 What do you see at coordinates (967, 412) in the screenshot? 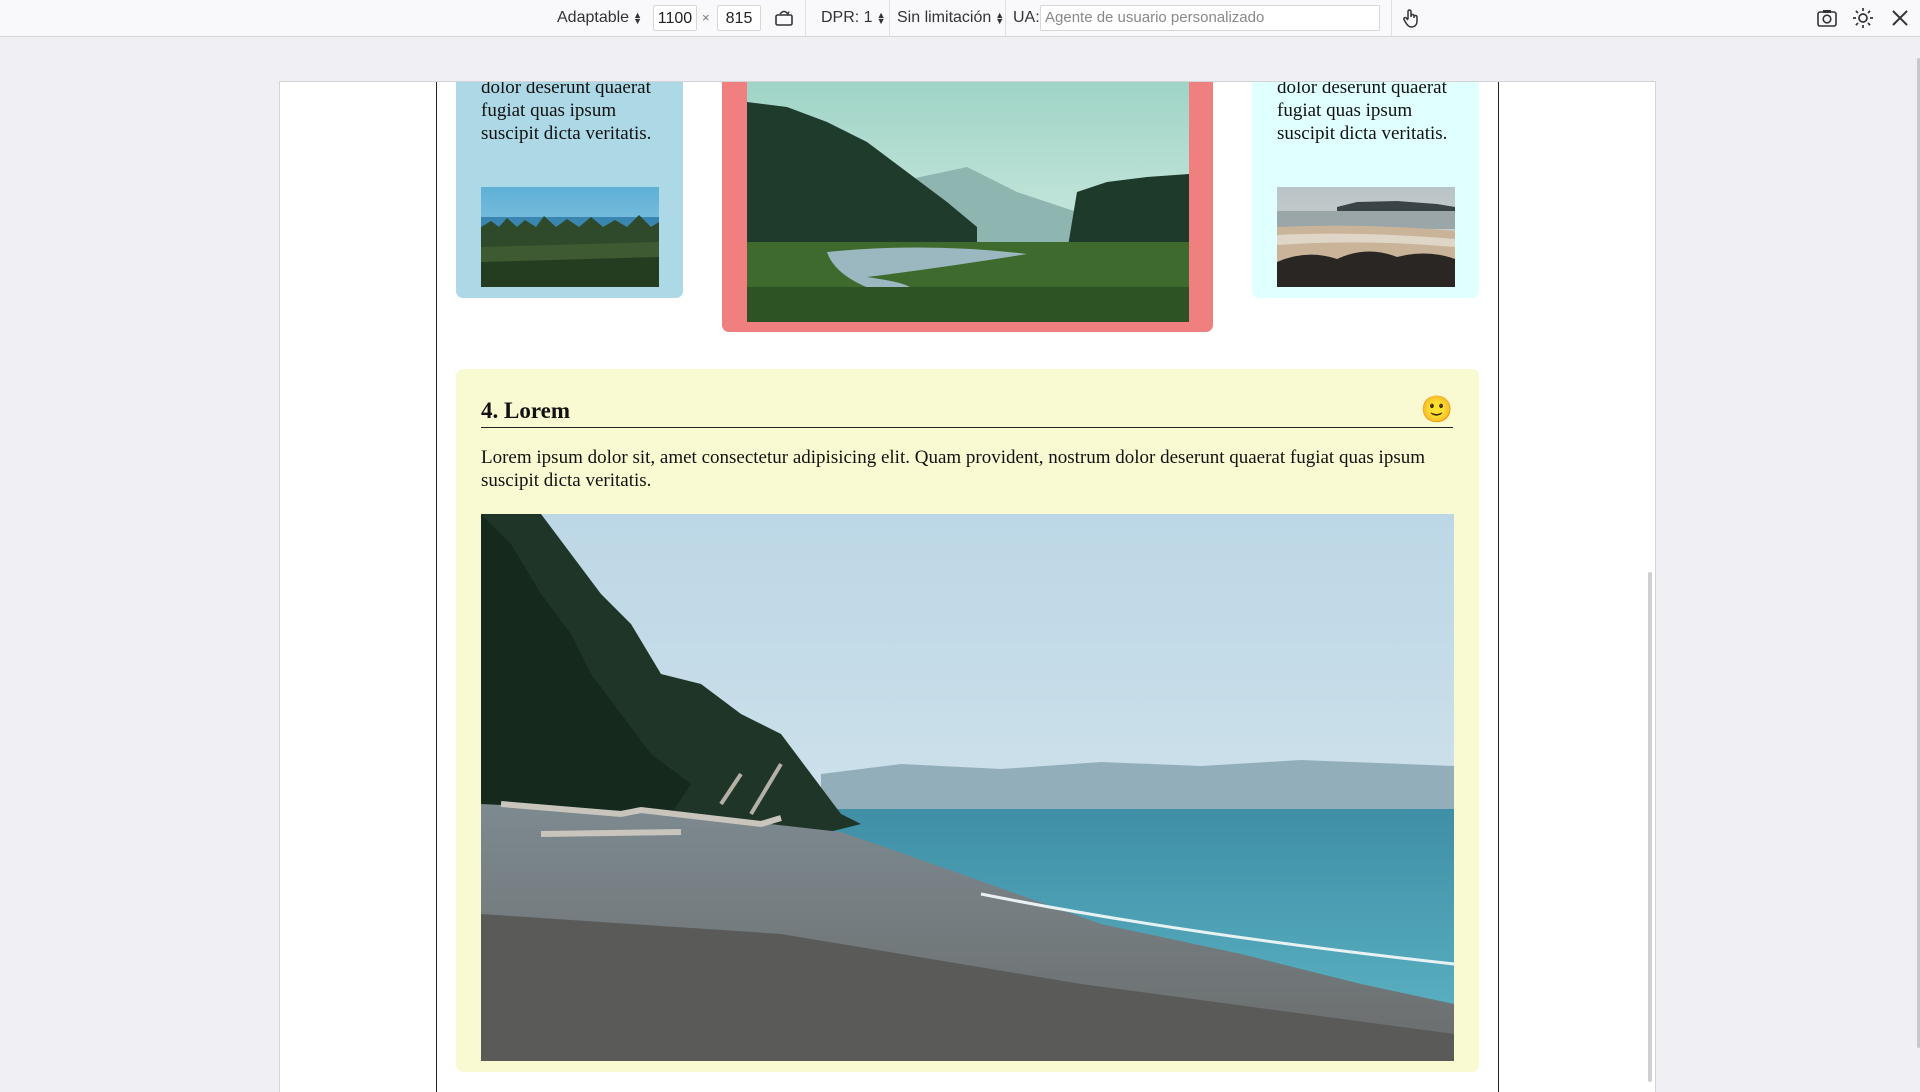
I see `section-heading: 4. Lorem 🙂` at bounding box center [967, 412].